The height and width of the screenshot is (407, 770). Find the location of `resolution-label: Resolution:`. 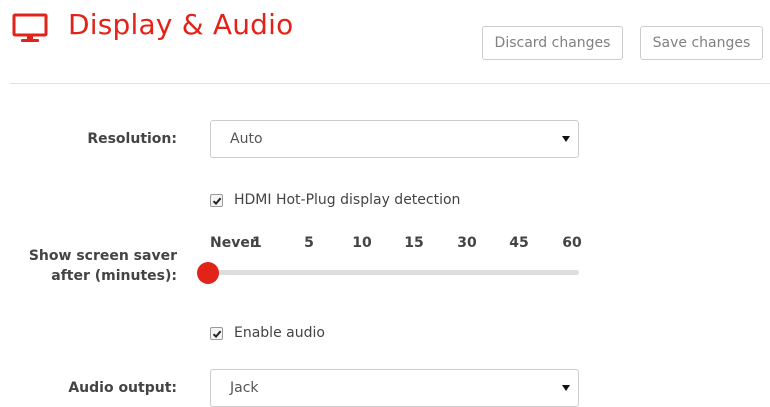

resolution-label: Resolution: is located at coordinates (132, 139).